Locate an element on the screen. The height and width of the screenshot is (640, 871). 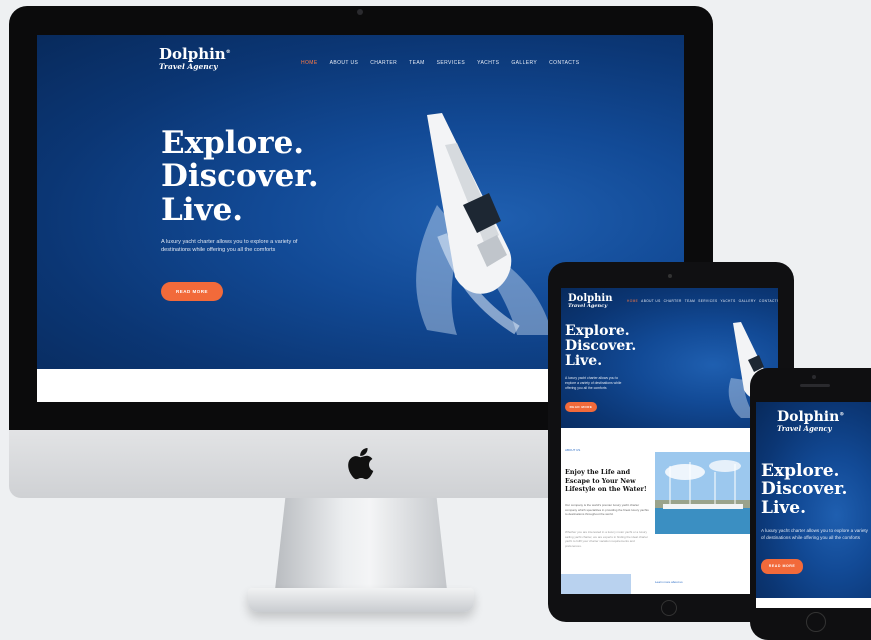
nav-team: TEAM is located at coordinates (417, 63).